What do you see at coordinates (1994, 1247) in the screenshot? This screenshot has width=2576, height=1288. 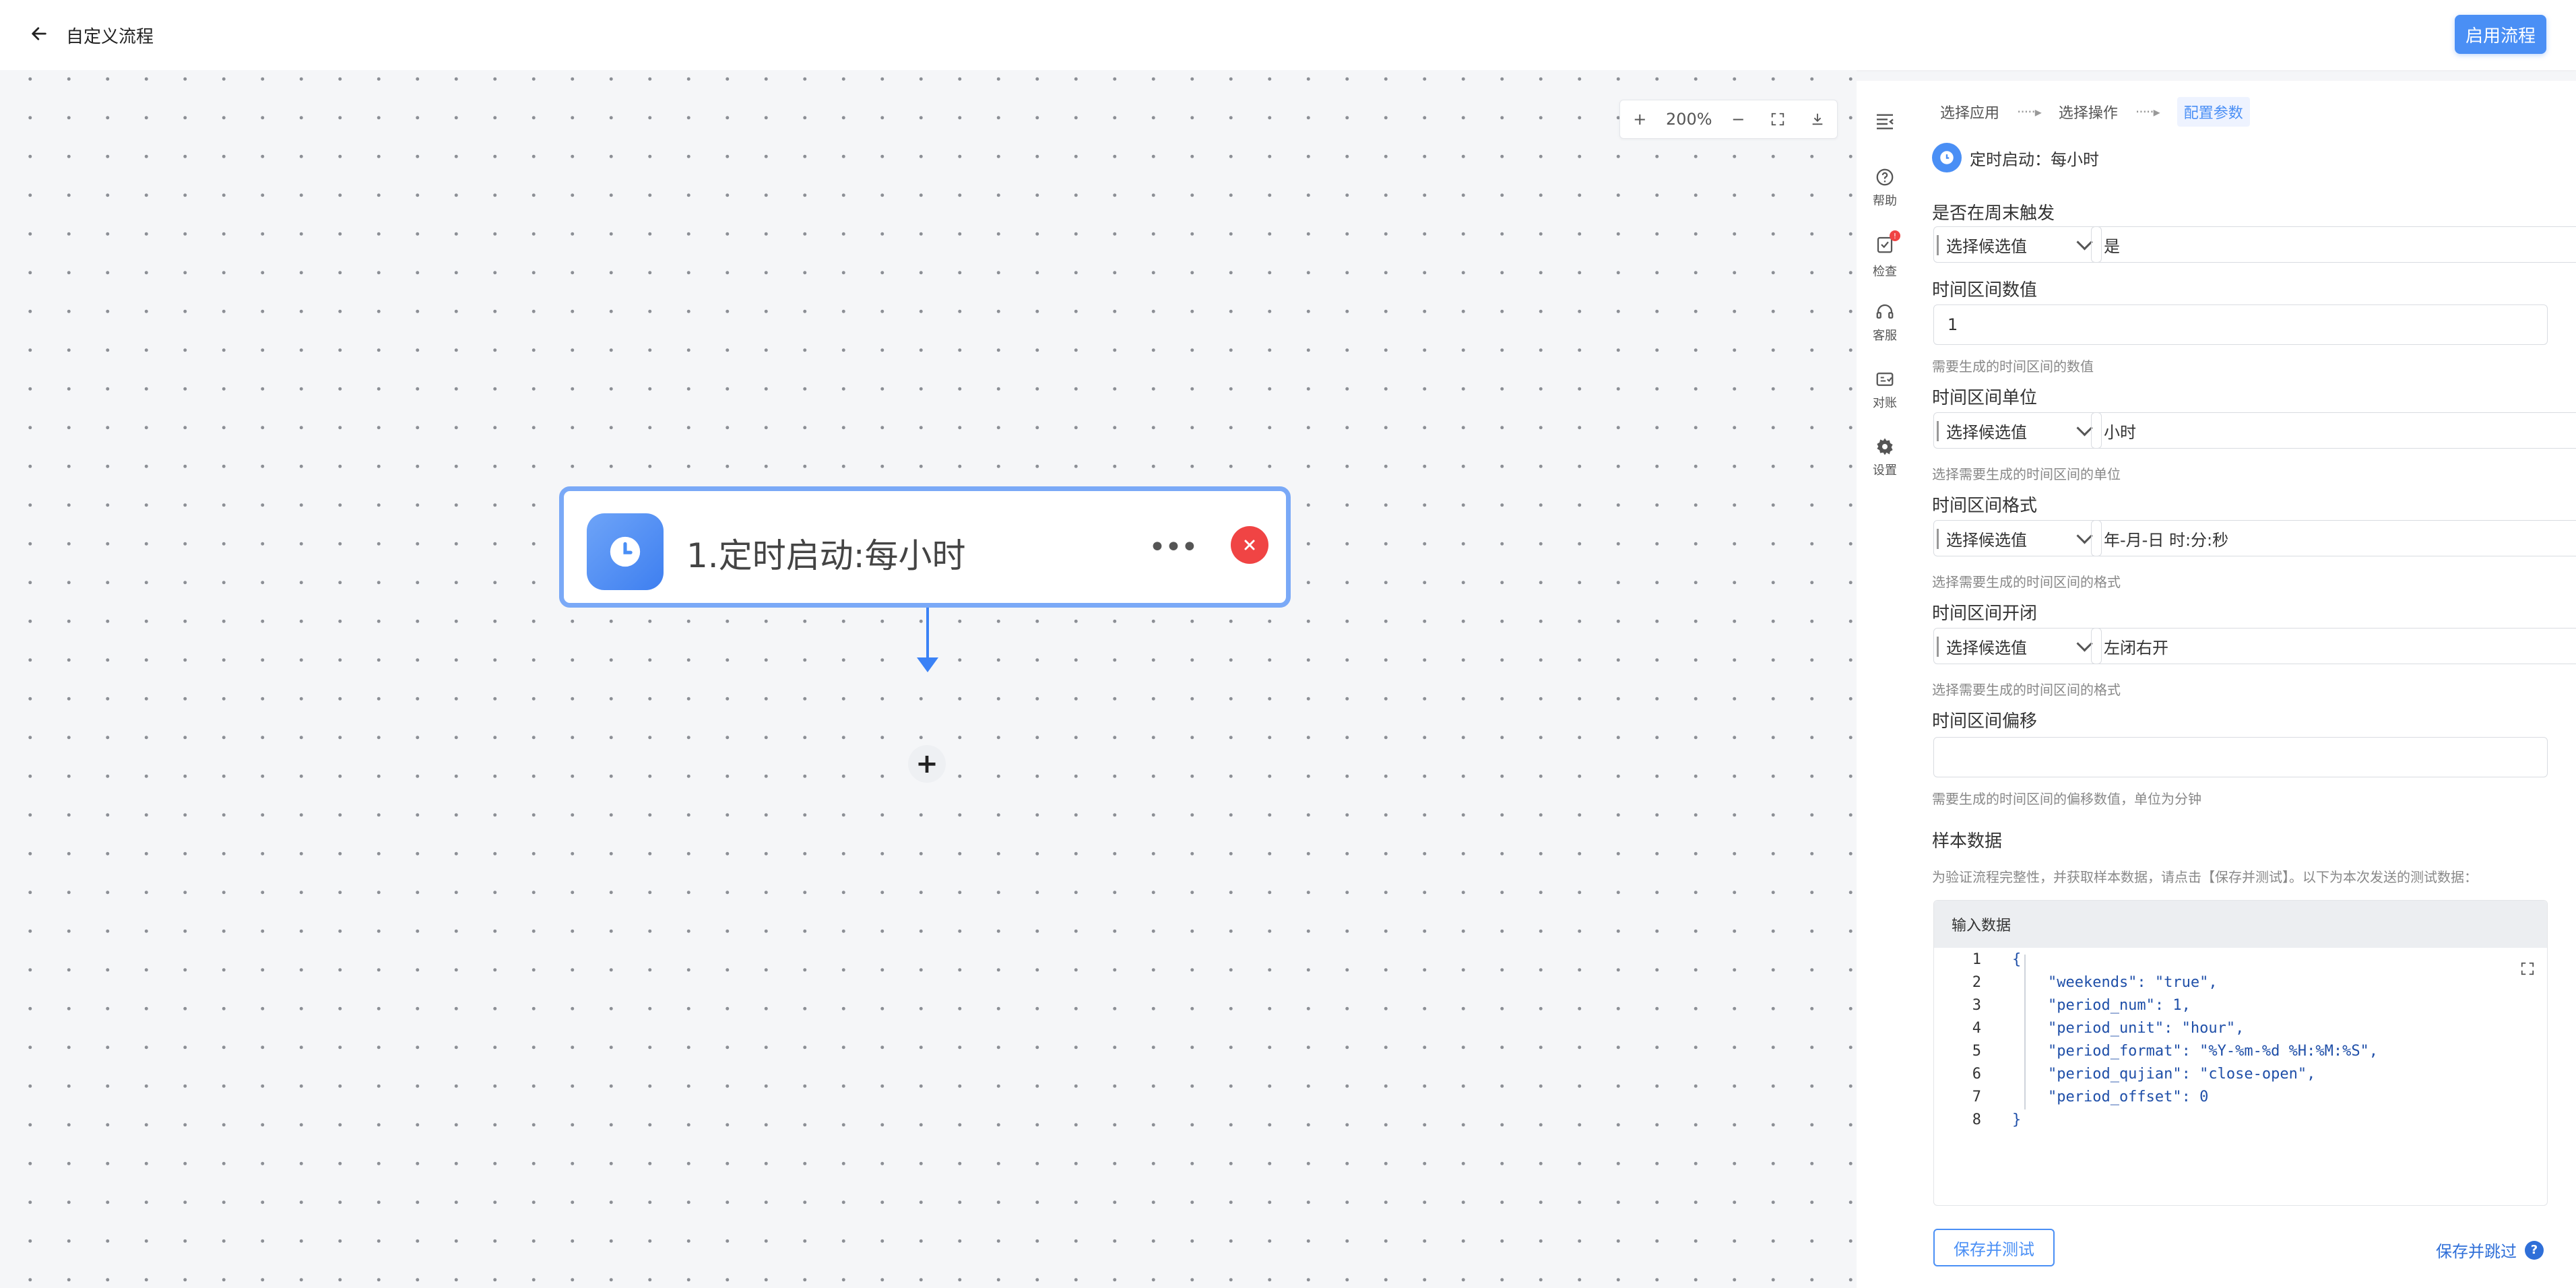 I see `save-and-test-button: 保存并测试` at bounding box center [1994, 1247].